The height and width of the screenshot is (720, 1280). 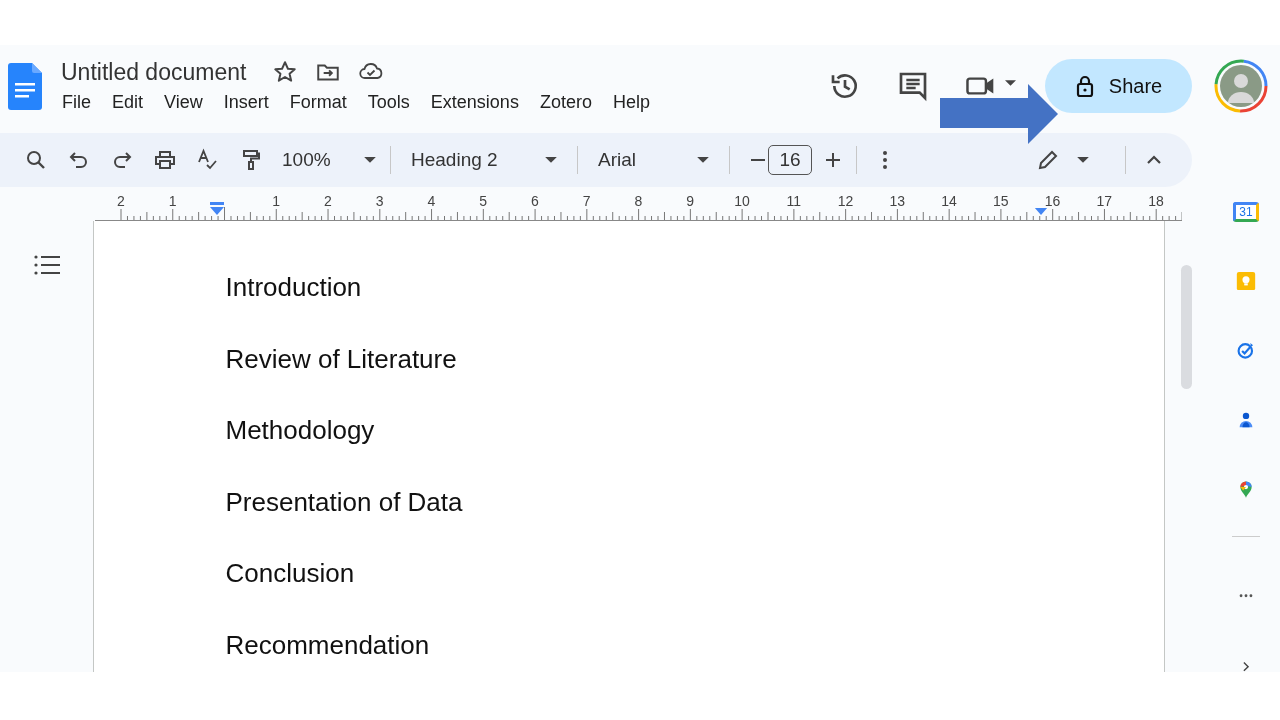 What do you see at coordinates (790, 160) in the screenshot?
I see `font-size-field: 16` at bounding box center [790, 160].